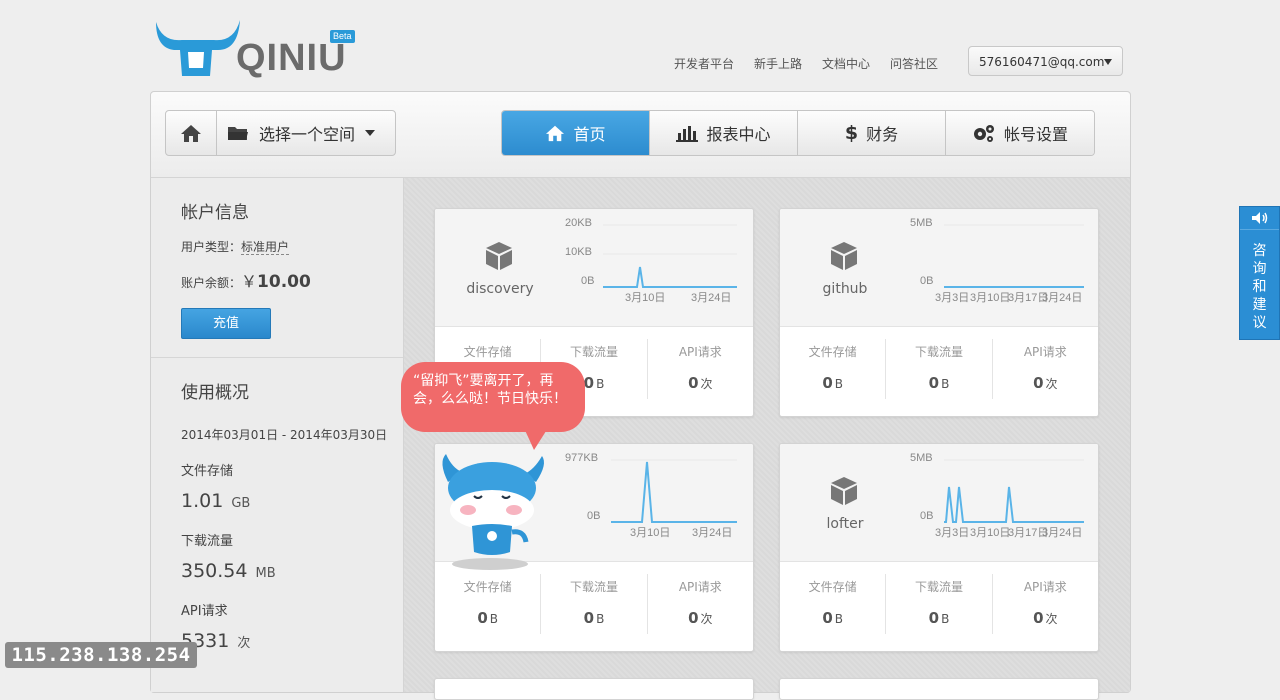 The width and height of the screenshot is (1280, 700). What do you see at coordinates (284, 435) in the screenshot?
I see `usage-period: 2014年03月01日 - 2014年03月30日` at bounding box center [284, 435].